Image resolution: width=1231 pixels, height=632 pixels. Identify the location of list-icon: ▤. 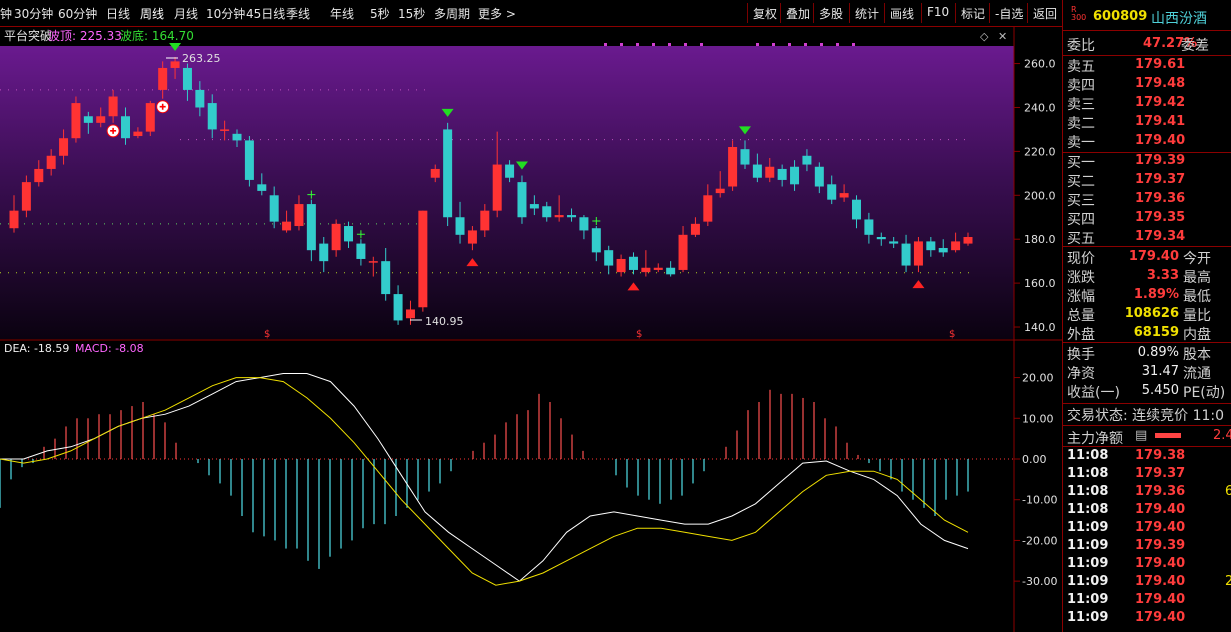
(1141, 435).